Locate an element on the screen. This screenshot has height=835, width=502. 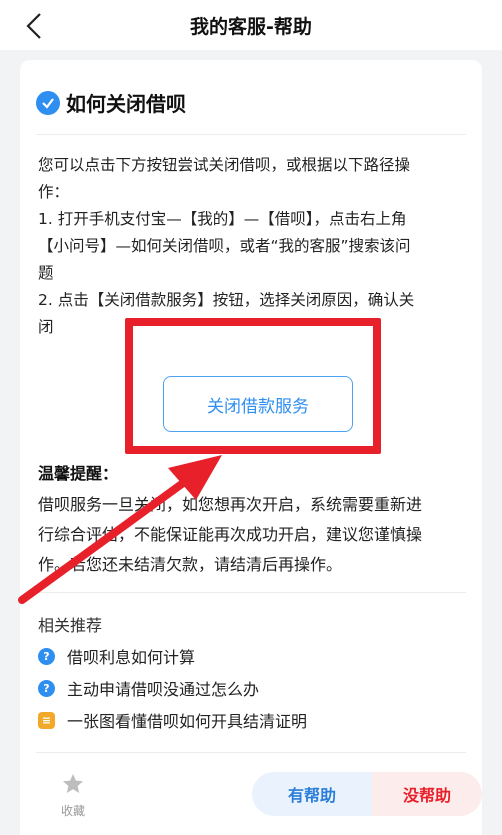
page-title: 我的客服-帮助 is located at coordinates (251, 27).